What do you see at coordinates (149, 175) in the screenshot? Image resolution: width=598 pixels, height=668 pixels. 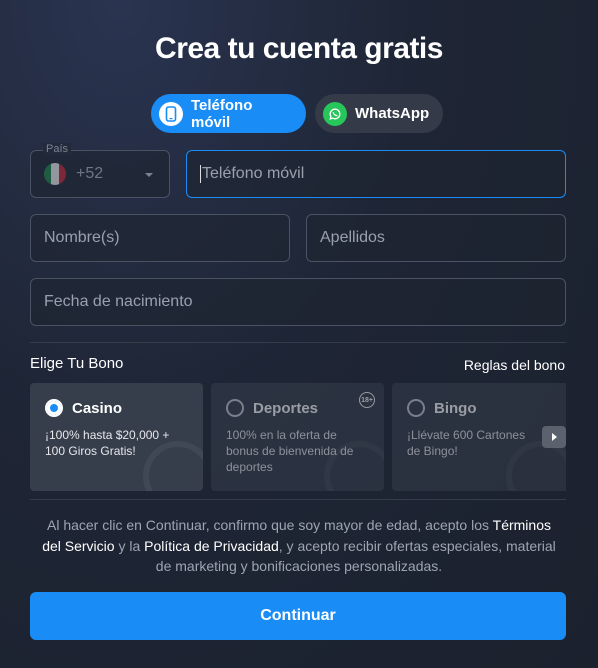 I see `chevron-down-icon` at bounding box center [149, 175].